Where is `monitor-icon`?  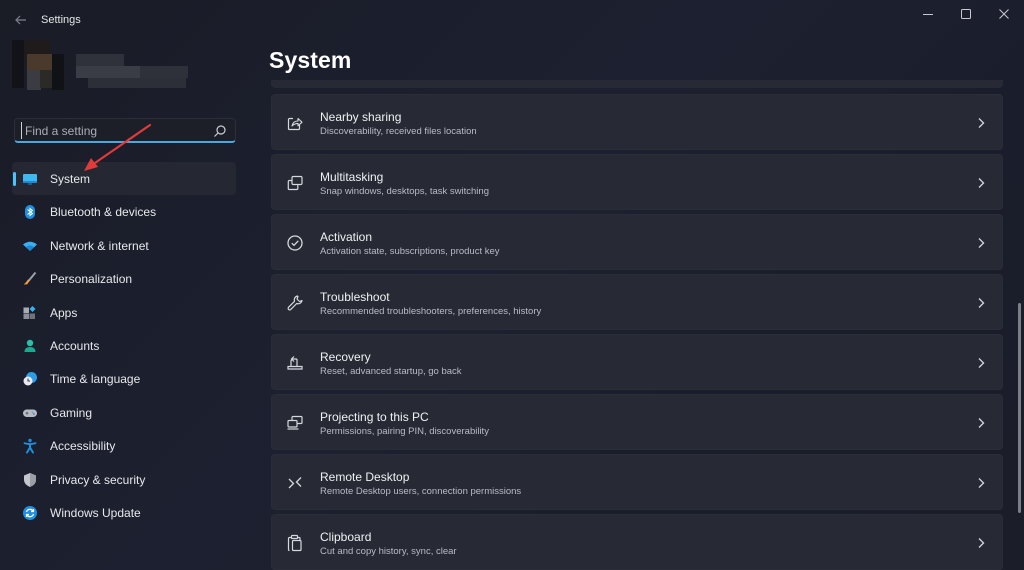 monitor-icon is located at coordinates (30, 179).